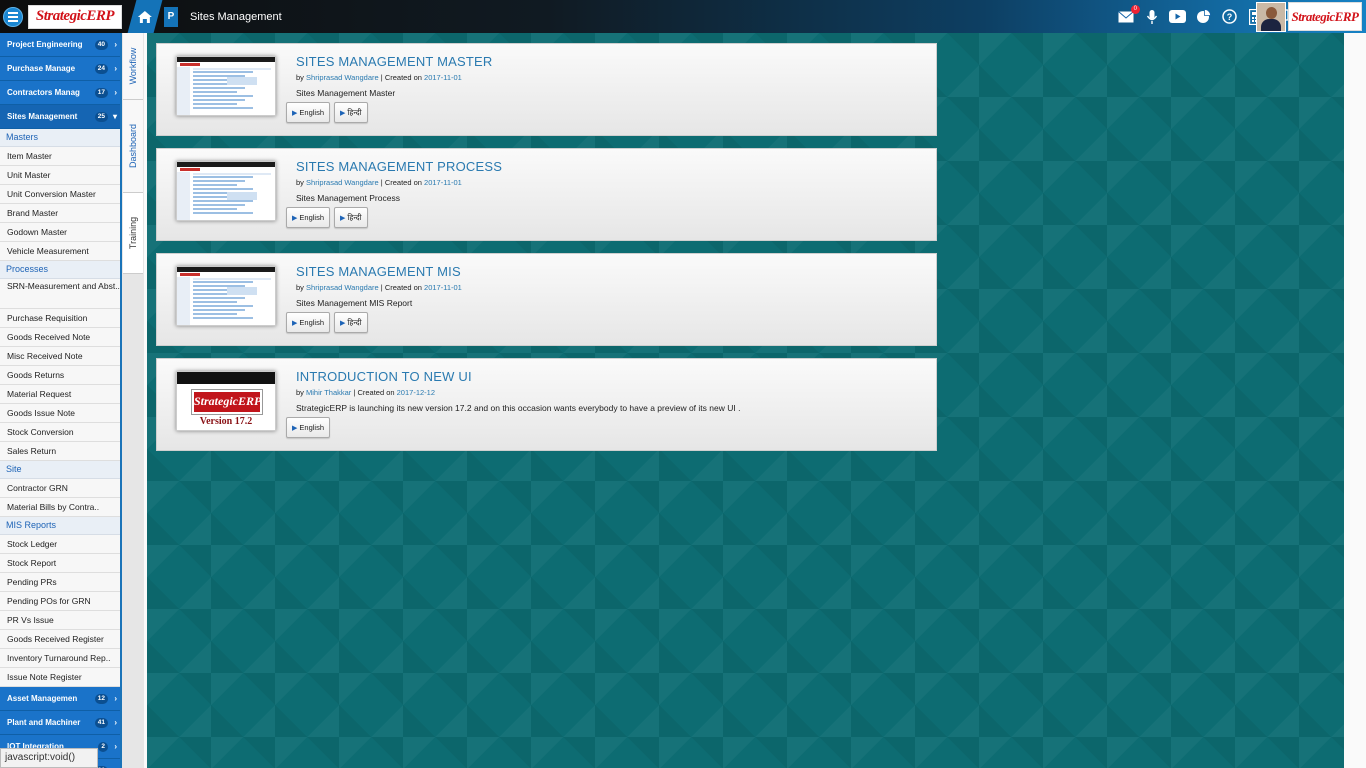  Describe the element at coordinates (13, 16) in the screenshot. I see `menu-icon` at that location.